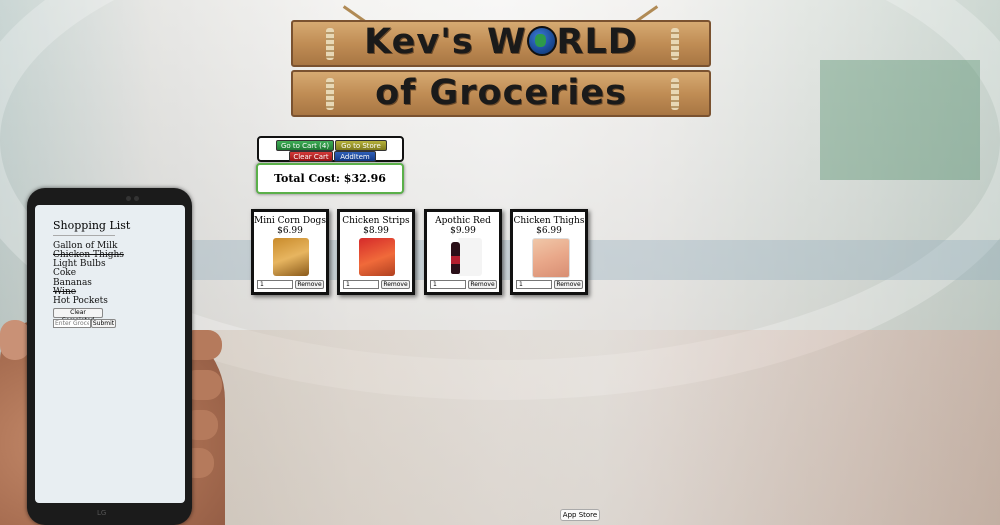 The width and height of the screenshot is (1000, 525). I want to click on total-cost-label: Total Cost: $32.96, so click(330, 178).